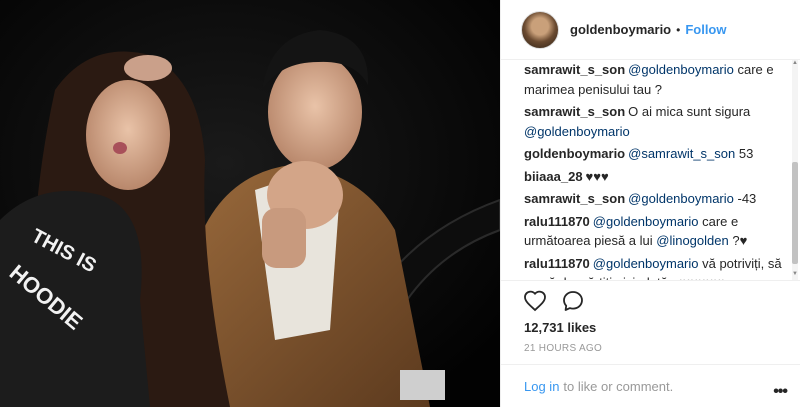  Describe the element at coordinates (540, 29) in the screenshot. I see `user-avatar` at that location.